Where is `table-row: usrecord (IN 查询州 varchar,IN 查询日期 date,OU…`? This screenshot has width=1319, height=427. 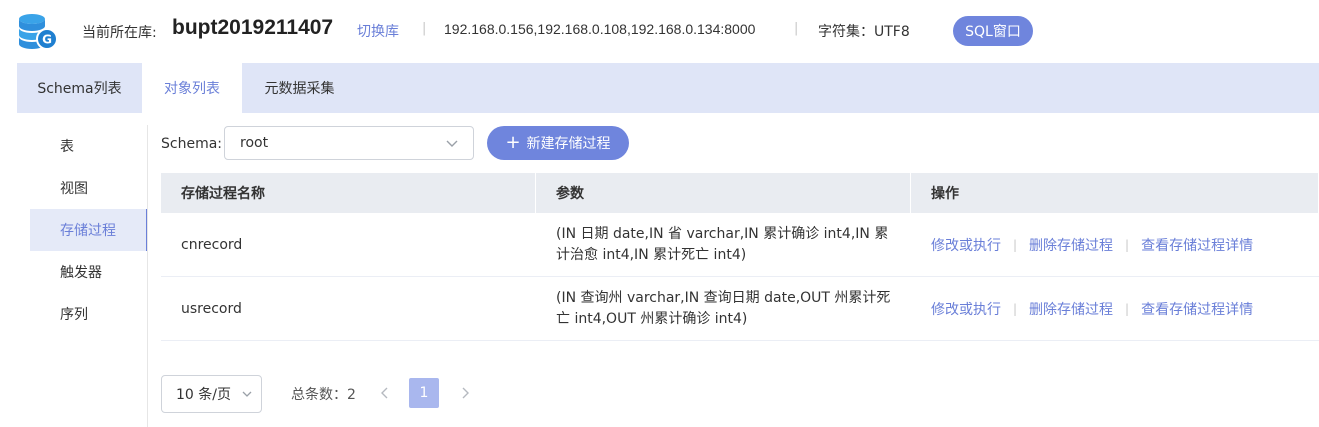 table-row: usrecord (IN 查询州 varchar,IN 查询日期 date,OU… is located at coordinates (740, 309).